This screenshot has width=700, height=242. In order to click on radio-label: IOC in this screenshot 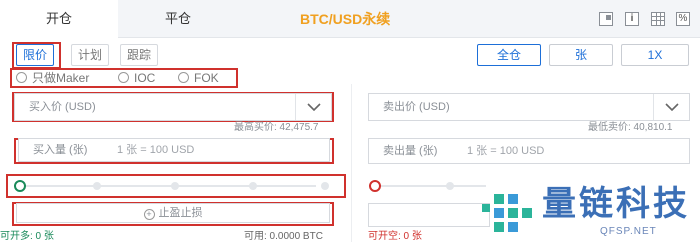, I will do `click(145, 78)`.